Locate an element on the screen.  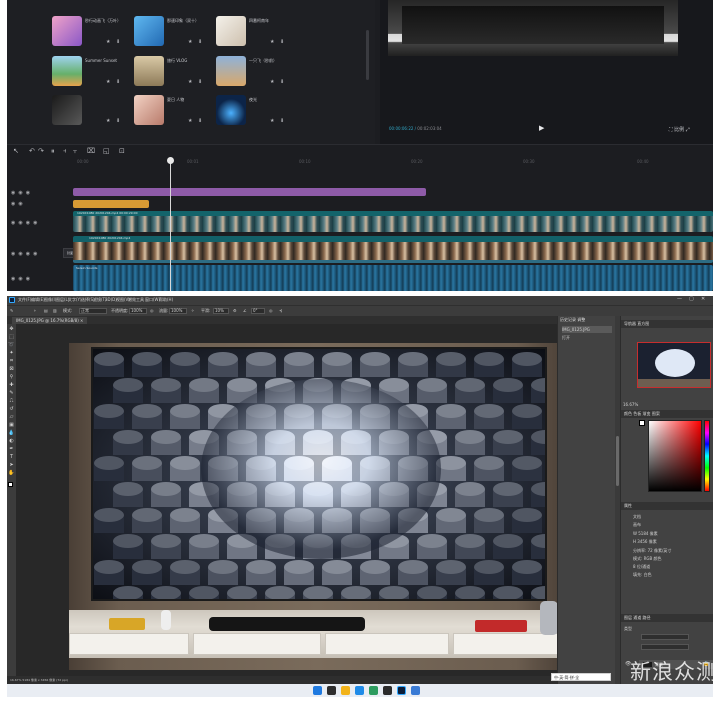
brush-preset-icon: ⚬ is located at coordinates (34, 310).